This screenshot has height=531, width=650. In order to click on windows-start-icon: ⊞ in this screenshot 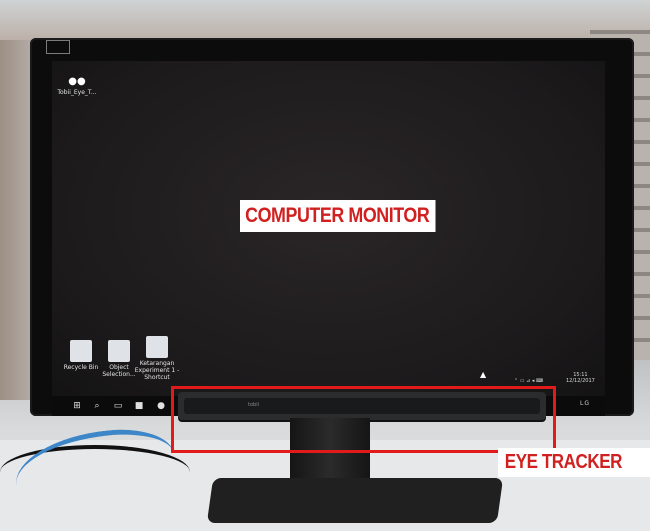, I will do `click(77, 406)`.